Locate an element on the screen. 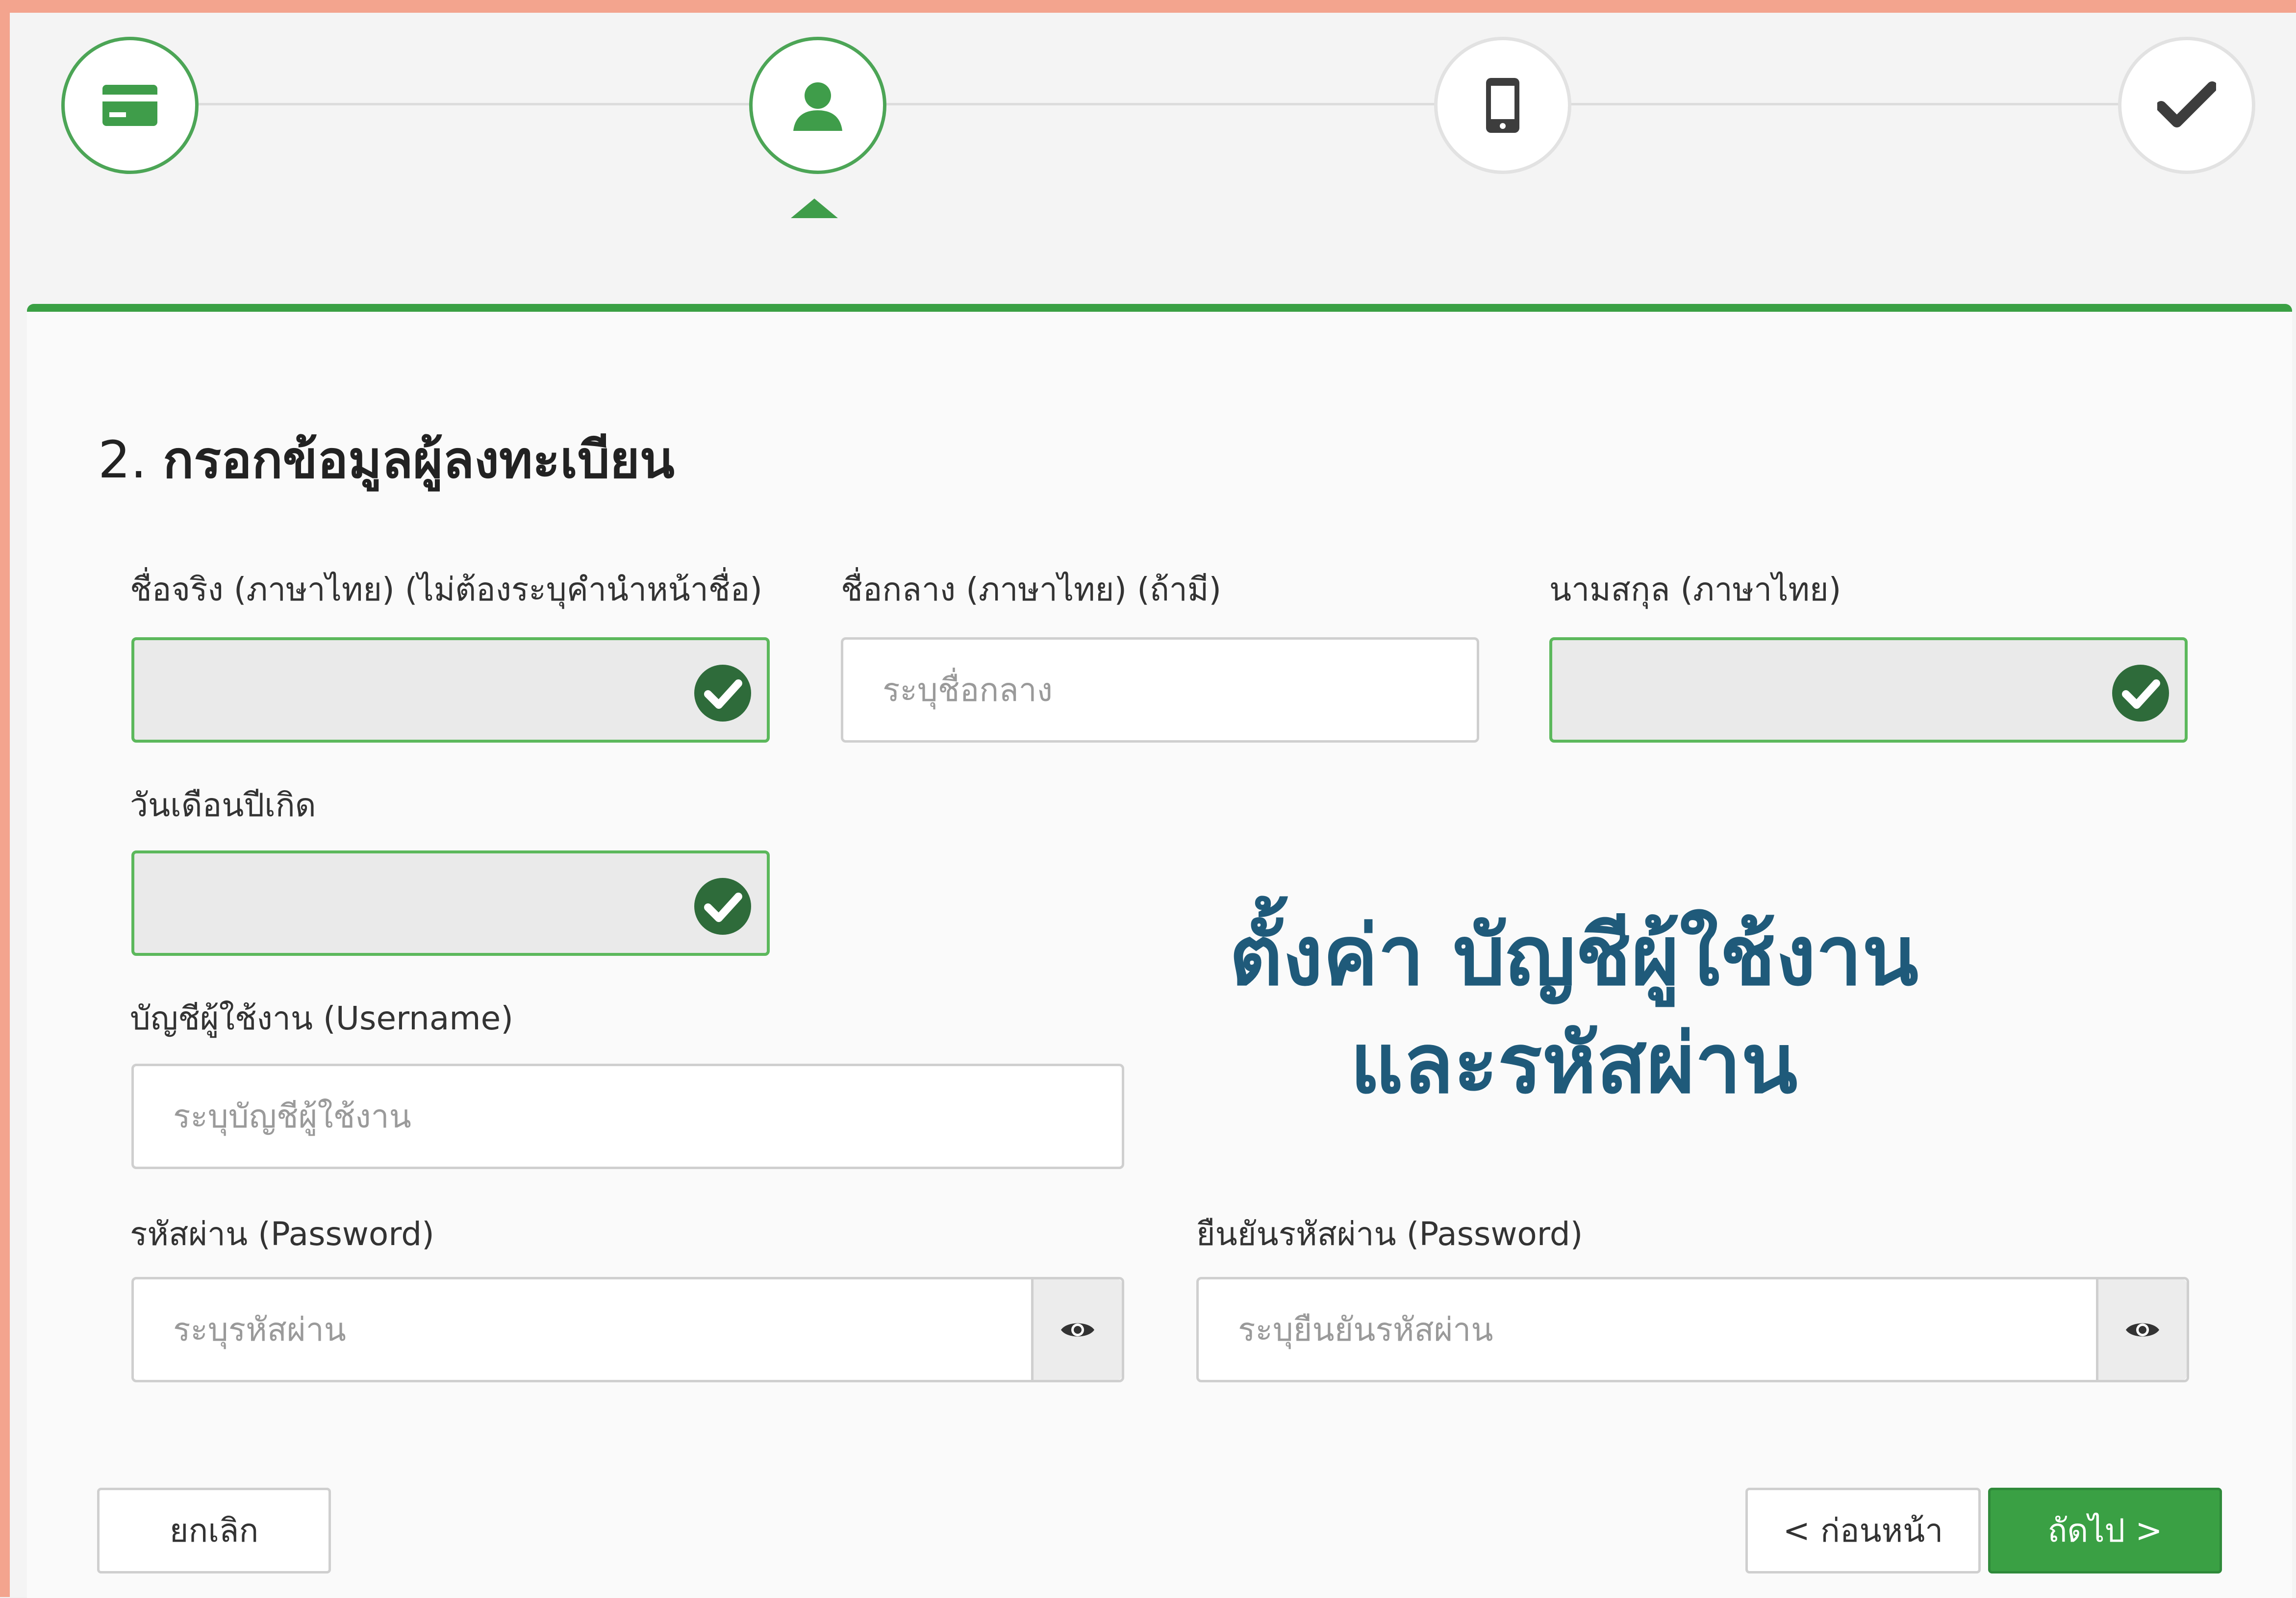  birth-date-input is located at coordinates (450, 903).